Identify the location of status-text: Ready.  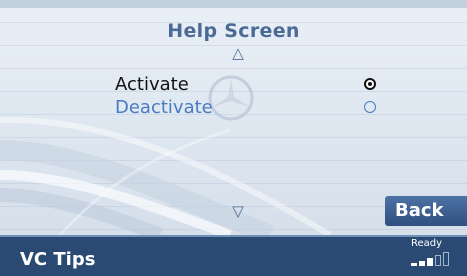
(427, 243).